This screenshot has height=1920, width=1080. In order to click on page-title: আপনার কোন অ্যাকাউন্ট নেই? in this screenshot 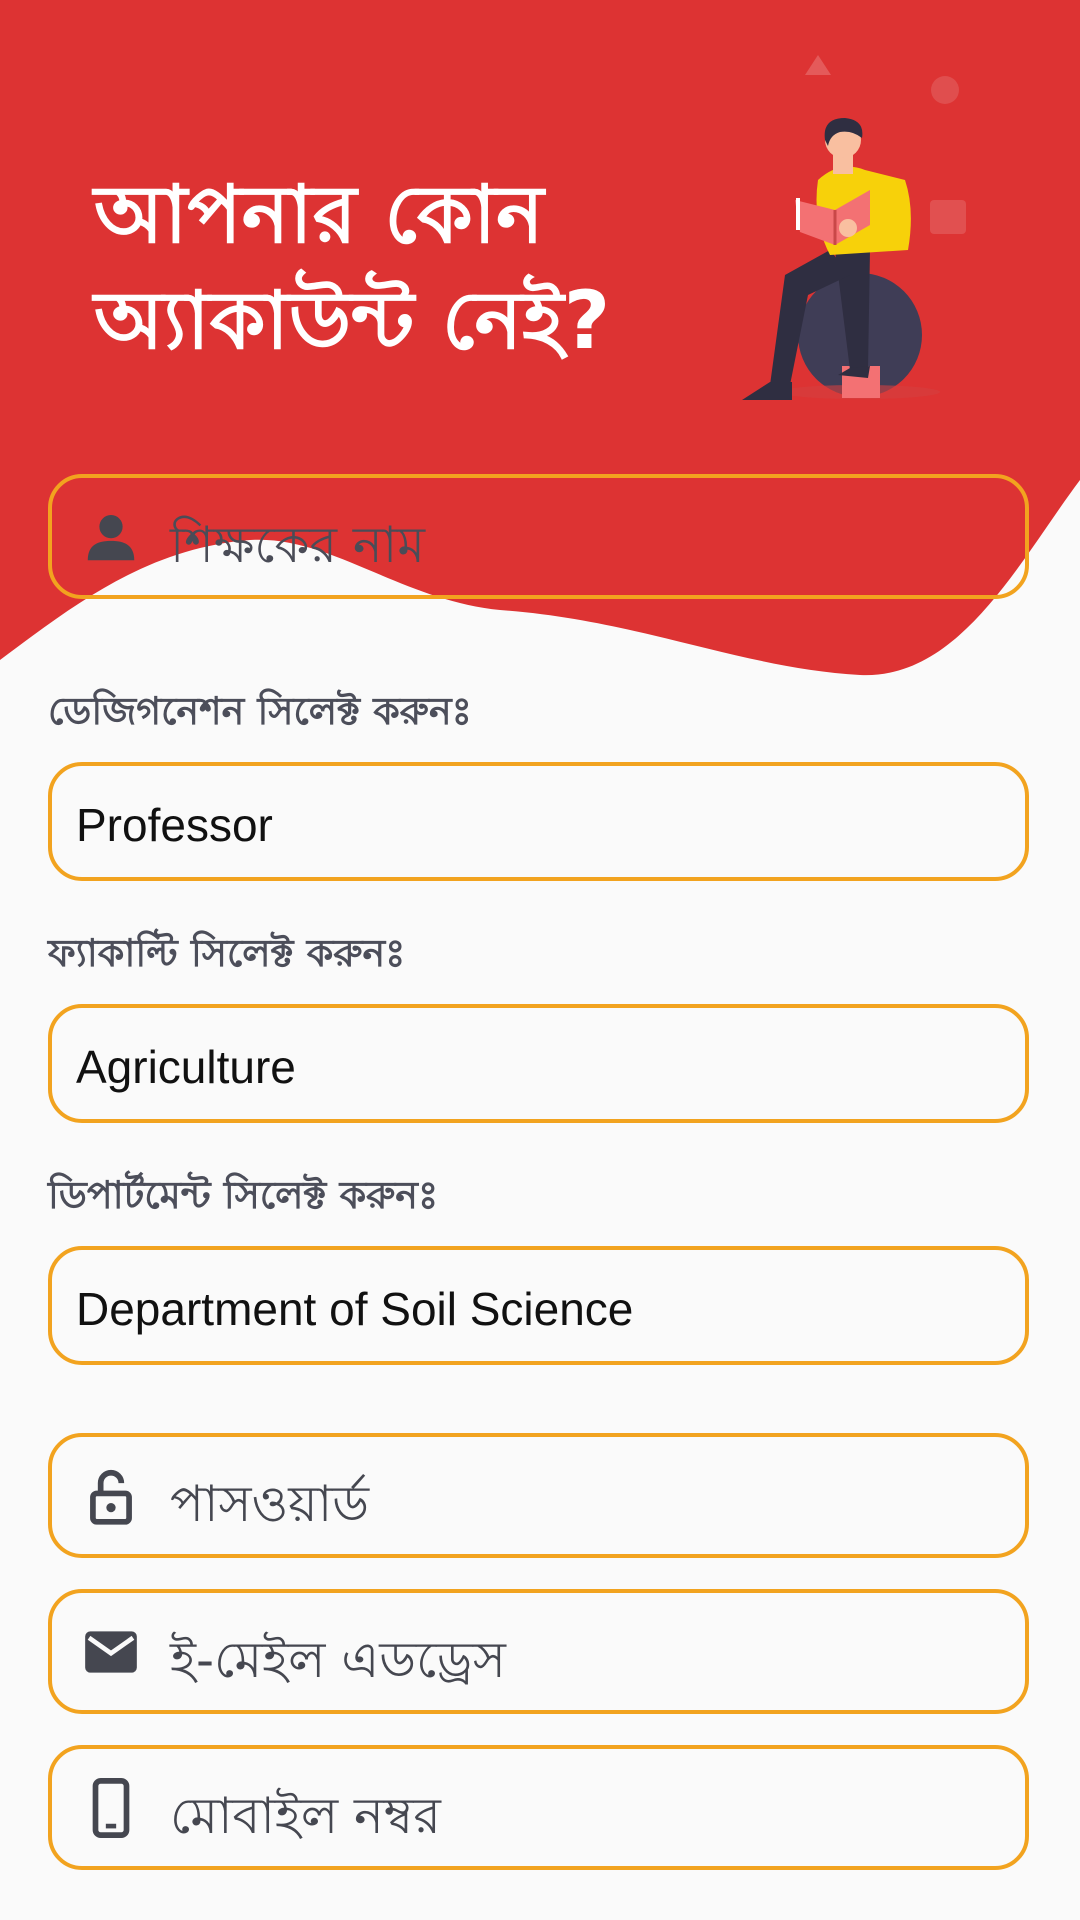, I will do `click(414, 268)`.